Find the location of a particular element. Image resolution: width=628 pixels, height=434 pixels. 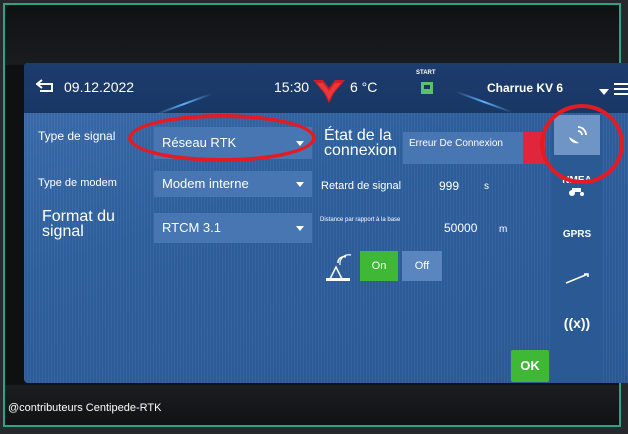

highlight-ellipse-satellite is located at coordinates (582, 144).